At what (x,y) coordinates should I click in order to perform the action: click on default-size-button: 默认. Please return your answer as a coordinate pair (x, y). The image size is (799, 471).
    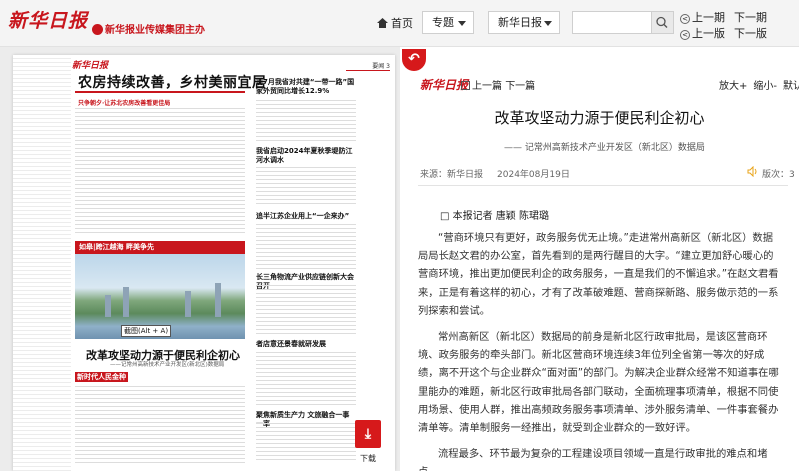
    Looking at the image, I should click on (791, 86).